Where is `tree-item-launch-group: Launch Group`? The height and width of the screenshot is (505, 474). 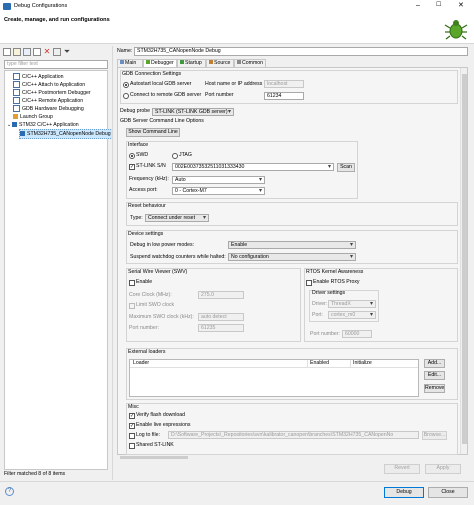 tree-item-launch-group: Launch Group is located at coordinates (33, 117).